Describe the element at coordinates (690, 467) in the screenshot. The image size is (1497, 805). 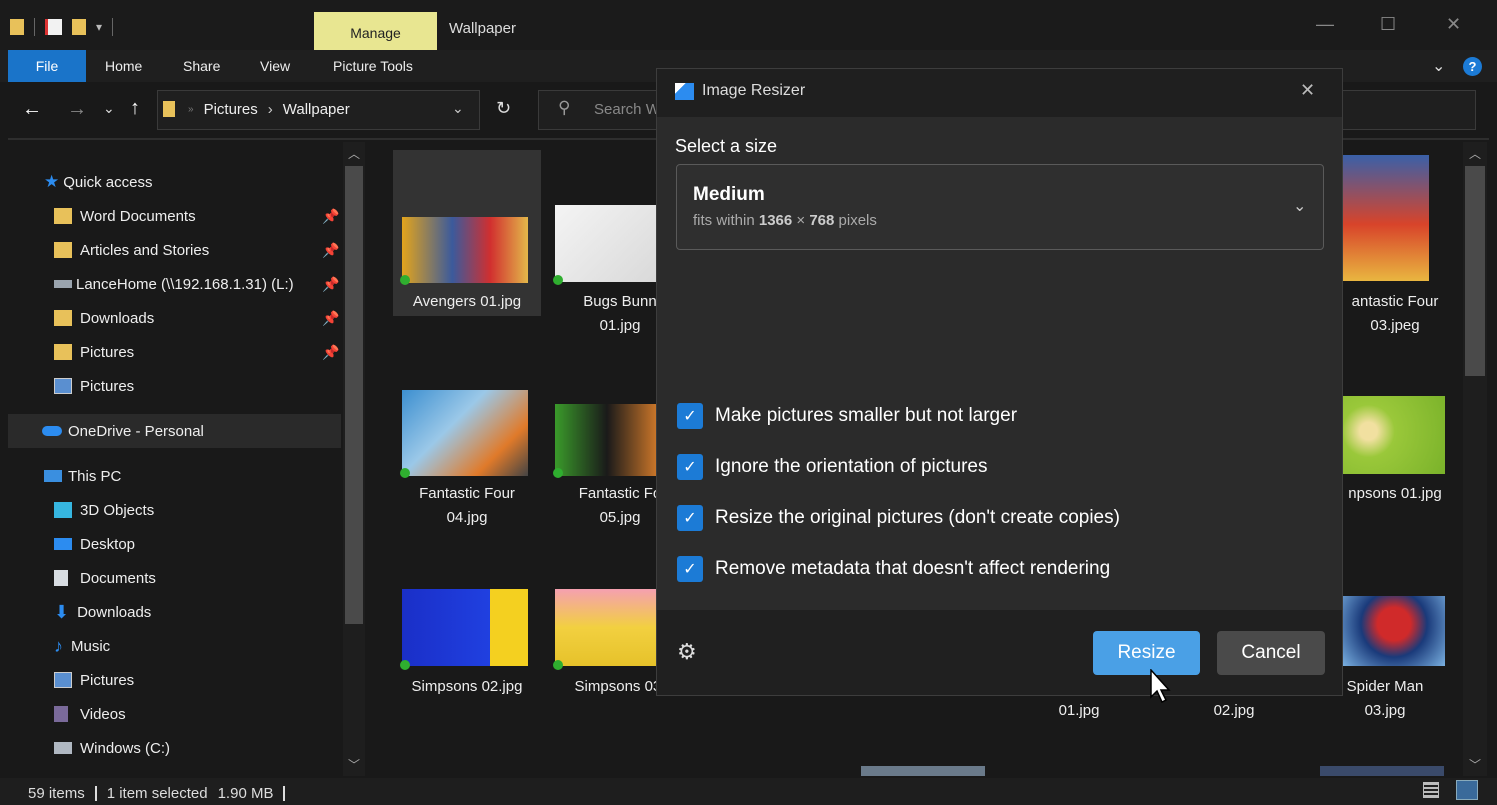
I see `checkbox-ignore-orientation: ✓` at that location.